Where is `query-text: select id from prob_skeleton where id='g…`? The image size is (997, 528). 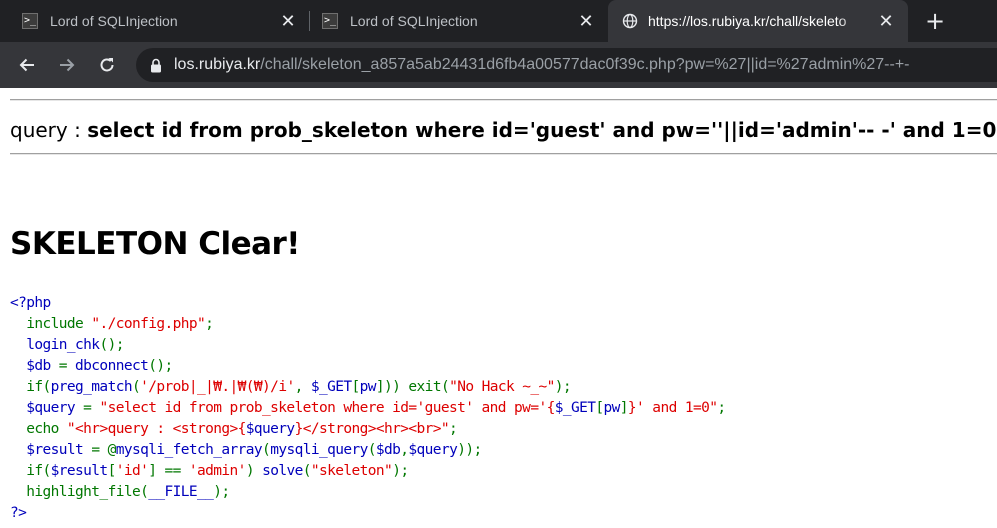 query-text: select id from prob_skeleton where id='g… is located at coordinates (542, 130).